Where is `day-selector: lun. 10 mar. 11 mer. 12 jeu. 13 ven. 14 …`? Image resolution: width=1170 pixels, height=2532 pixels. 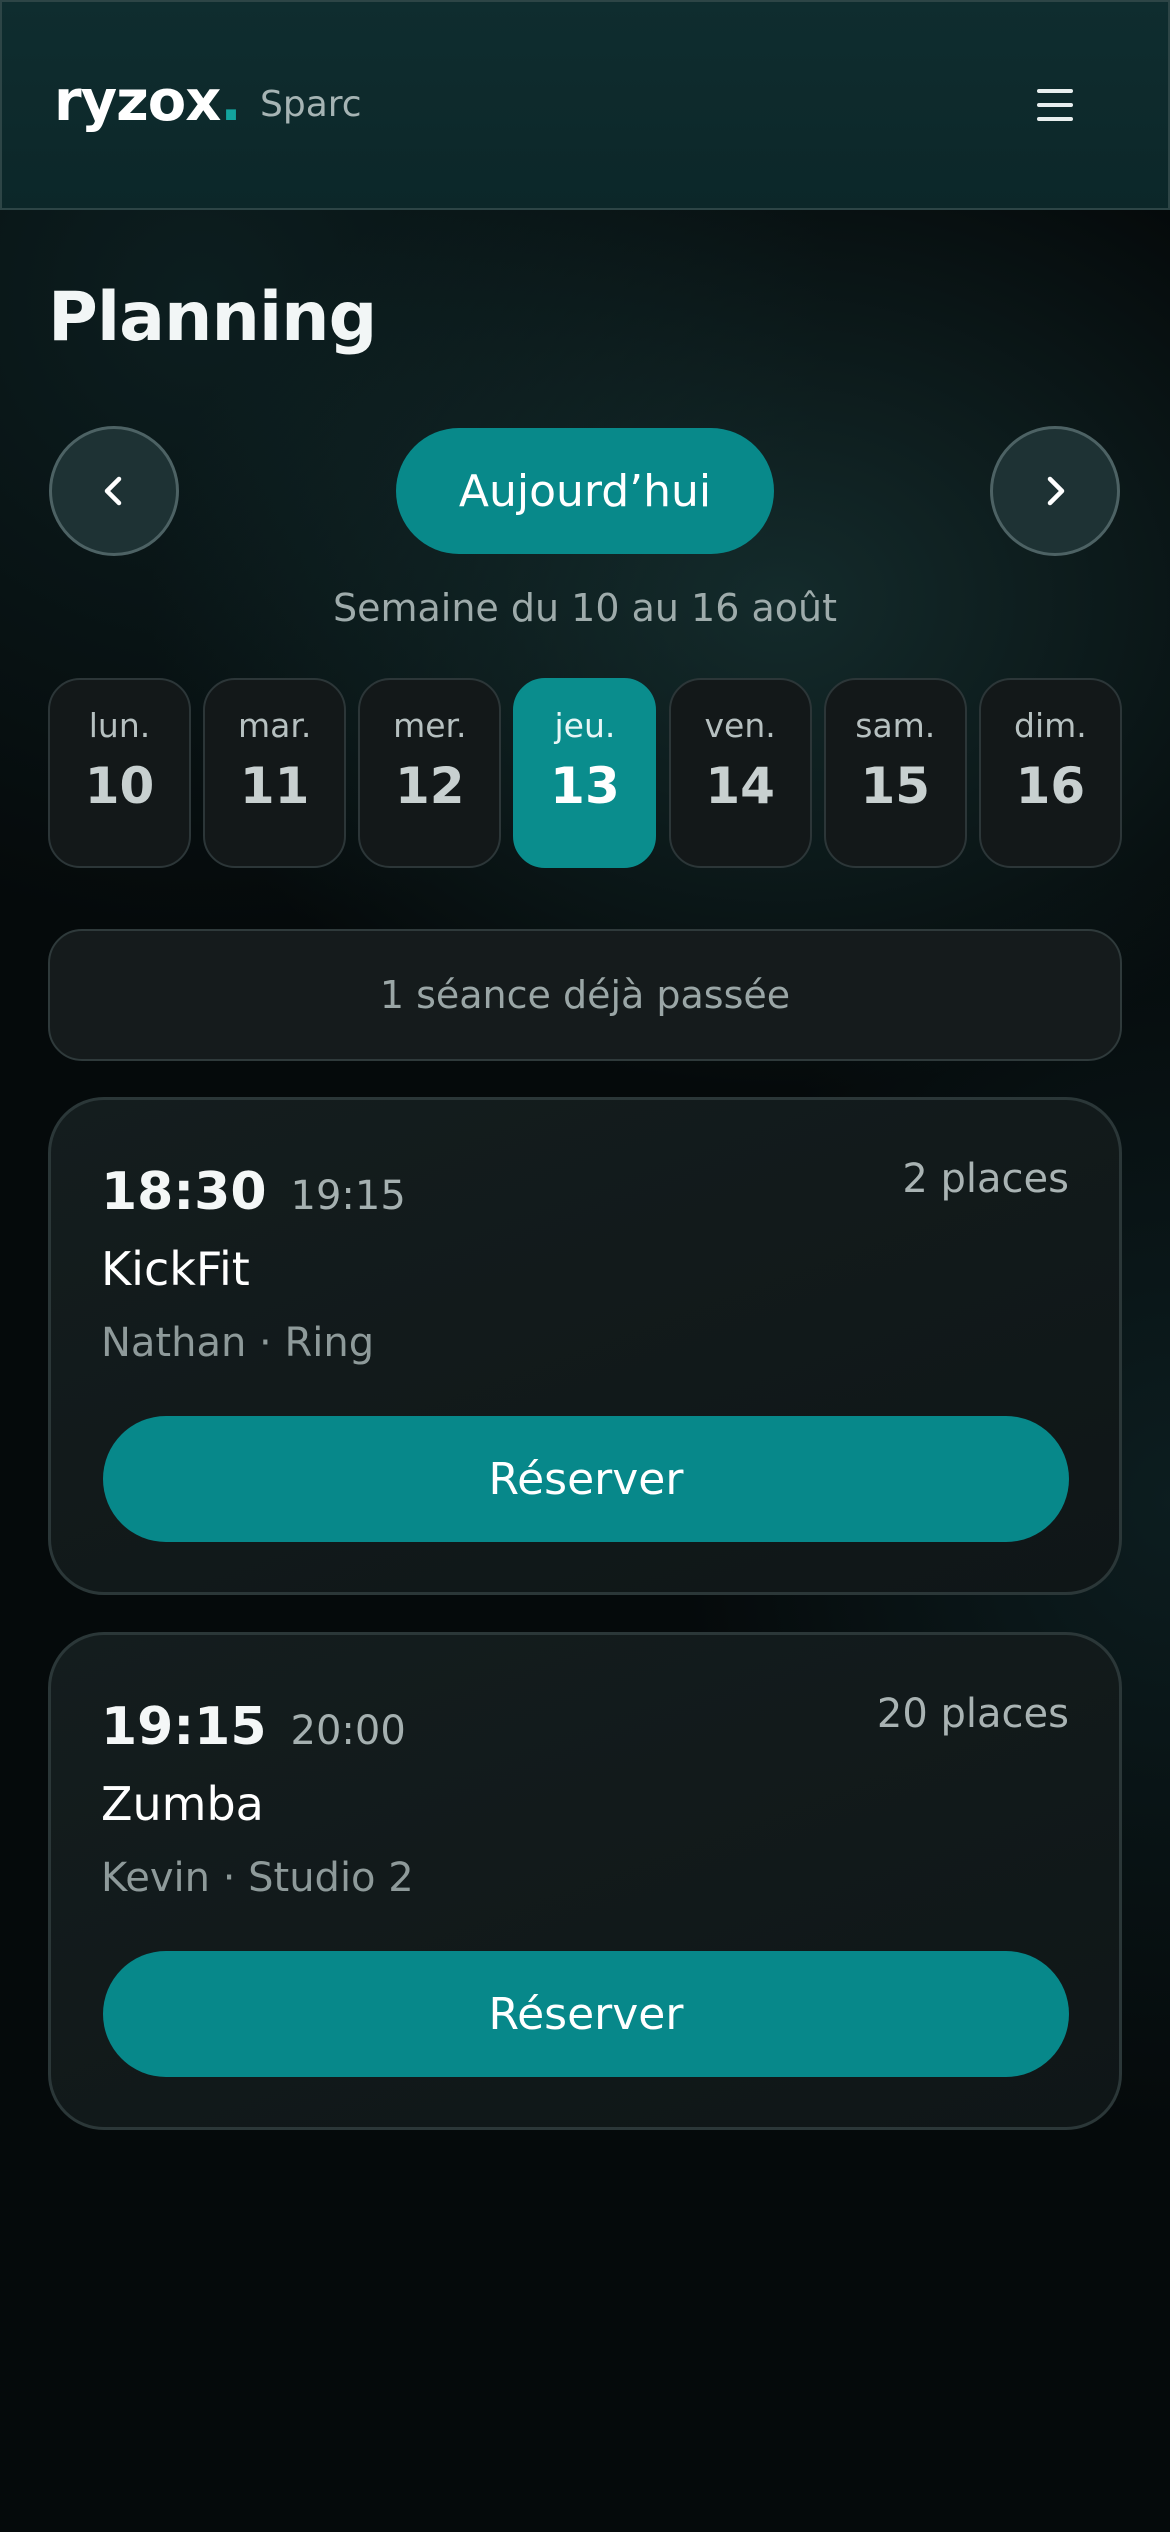 day-selector: lun. 10 mar. 11 mer. 12 jeu. 13 ven. 14 … is located at coordinates (585, 773).